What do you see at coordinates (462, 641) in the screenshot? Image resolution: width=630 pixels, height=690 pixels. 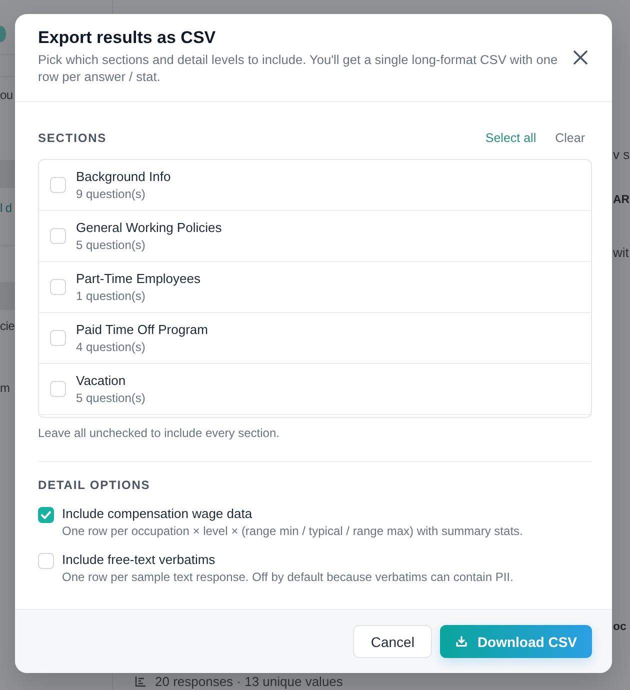 I see `download-icon` at bounding box center [462, 641].